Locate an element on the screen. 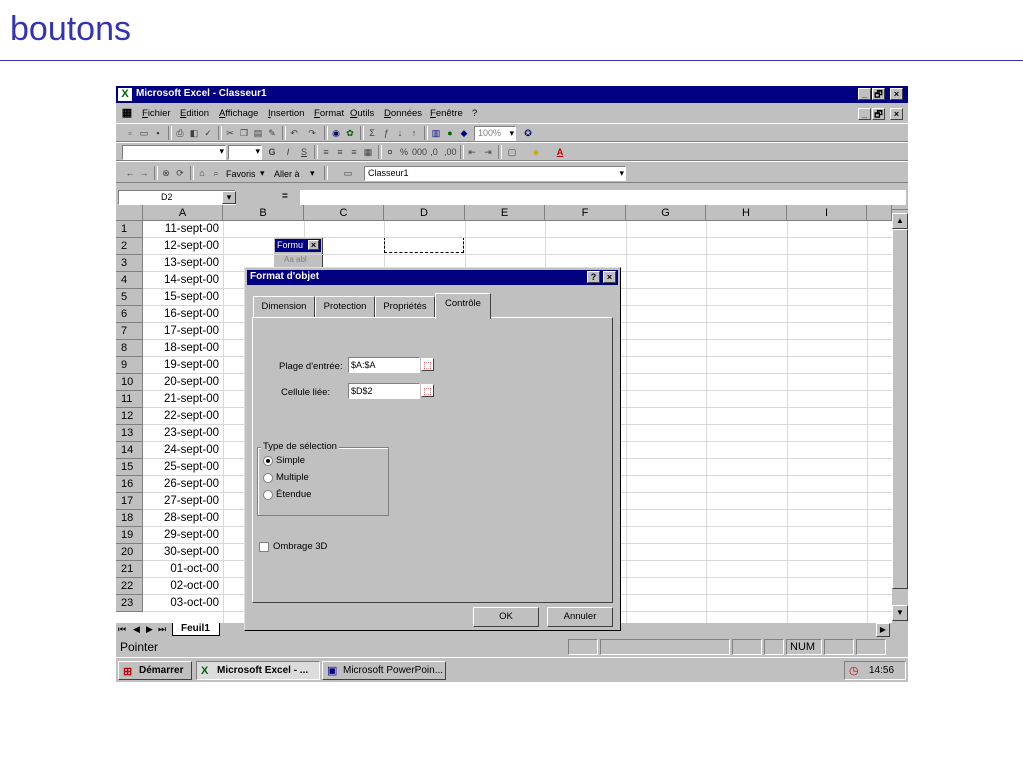  font-size-combo: ▾ is located at coordinates (245, 152).